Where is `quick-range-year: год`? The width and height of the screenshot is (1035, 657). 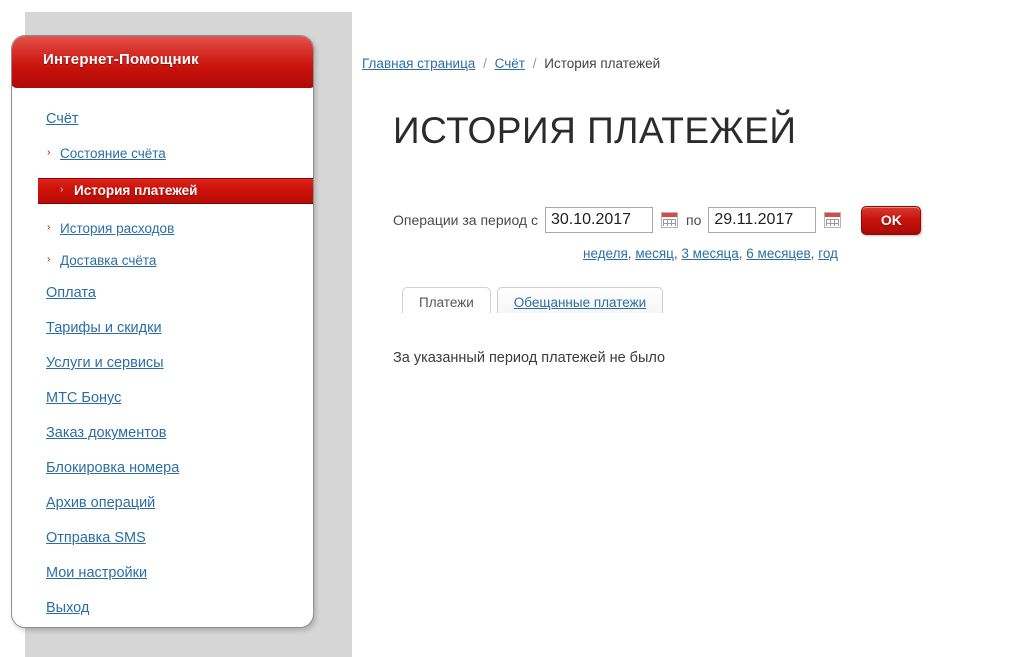
quick-range-year: год is located at coordinates (828, 253).